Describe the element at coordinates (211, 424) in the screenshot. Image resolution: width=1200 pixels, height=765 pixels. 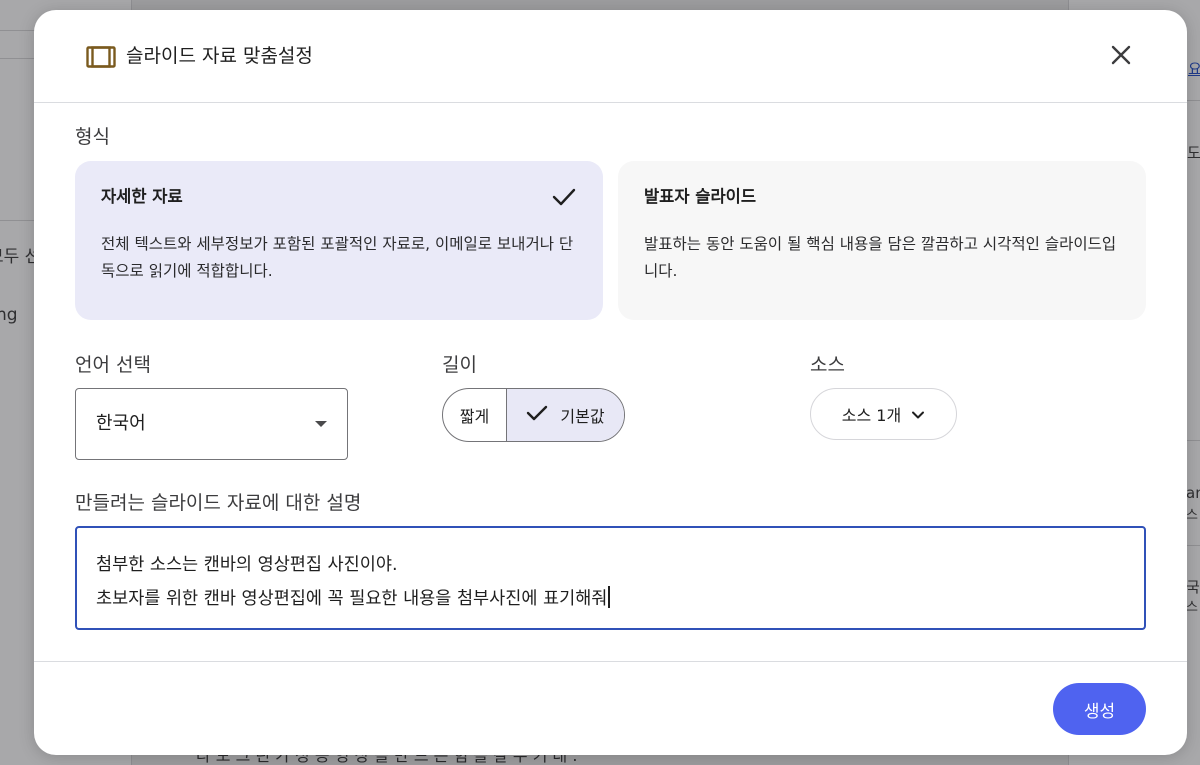
I see `language-select: 한국어` at that location.